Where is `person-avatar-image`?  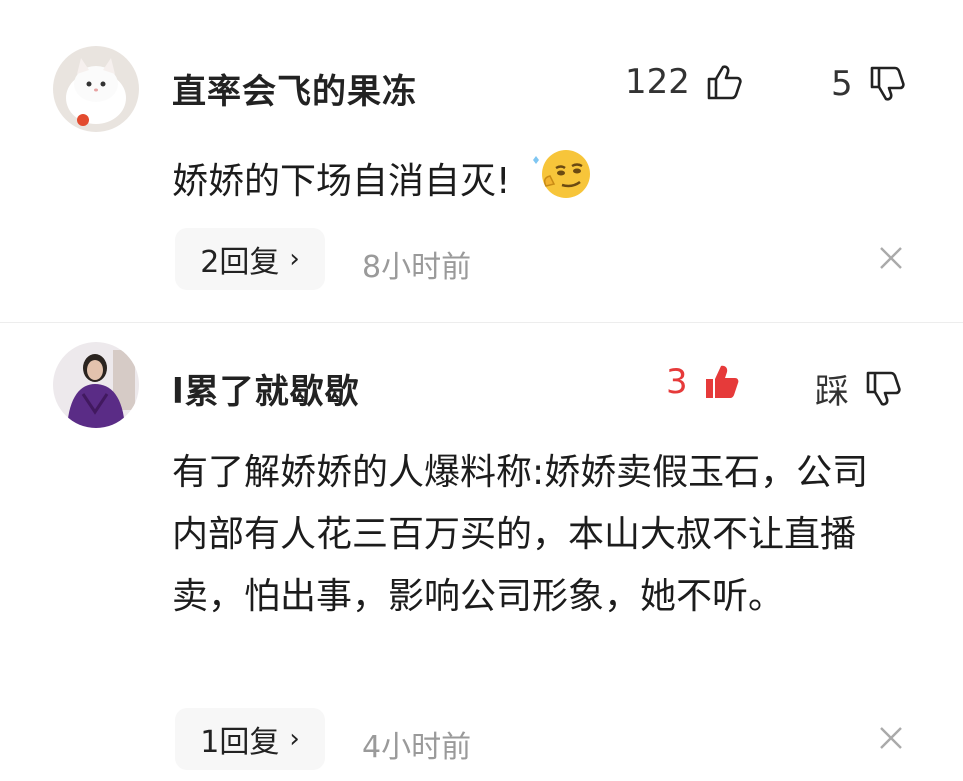
person-avatar-image is located at coordinates (96, 385).